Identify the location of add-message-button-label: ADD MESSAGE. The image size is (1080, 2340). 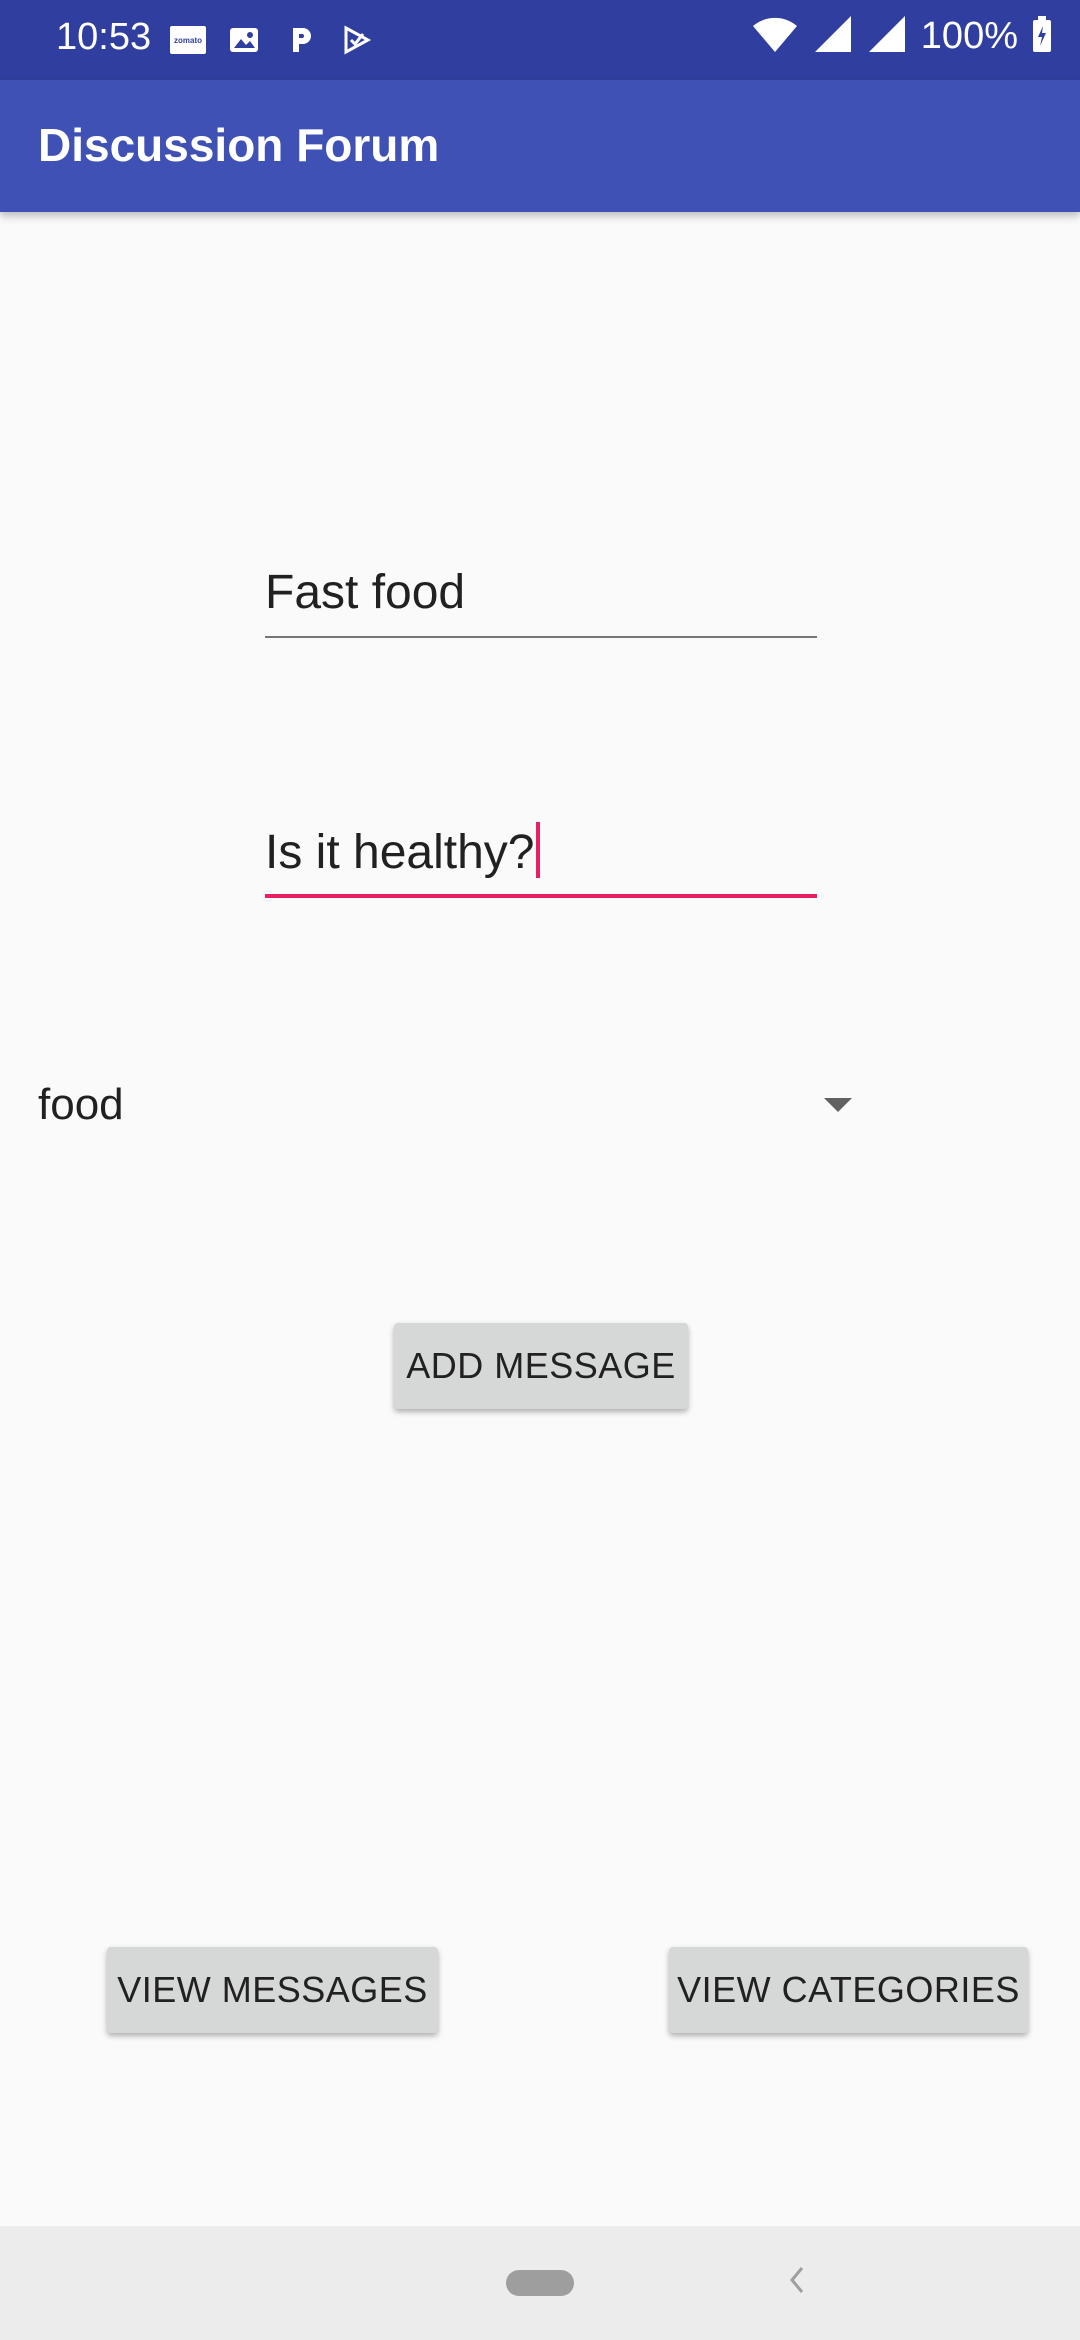
(541, 1365).